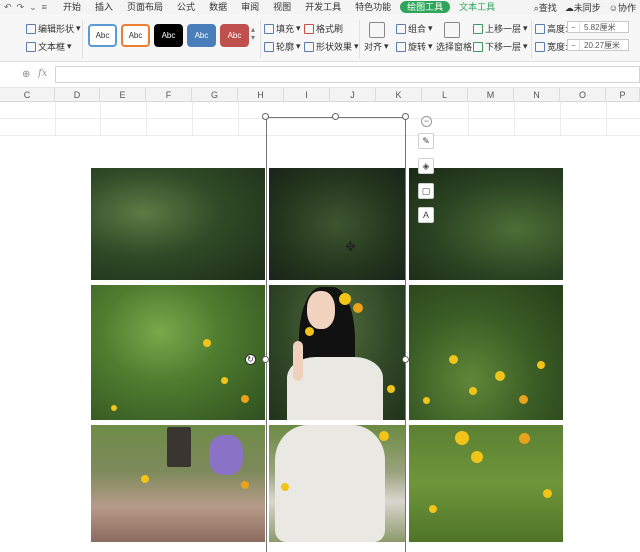 Image resolution: width=640 pixels, height=552 pixels. I want to click on search-button: ⌕查找, so click(545, 7).